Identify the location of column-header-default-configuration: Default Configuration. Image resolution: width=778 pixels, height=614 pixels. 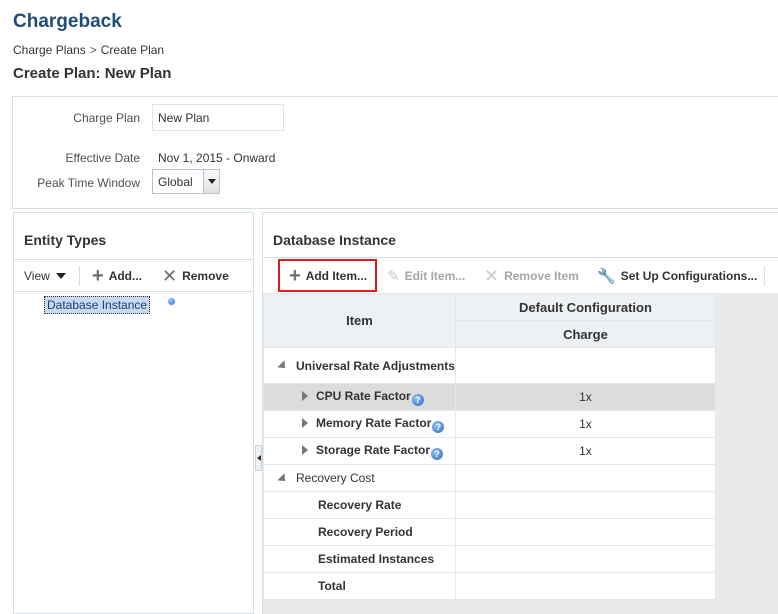
(585, 307).